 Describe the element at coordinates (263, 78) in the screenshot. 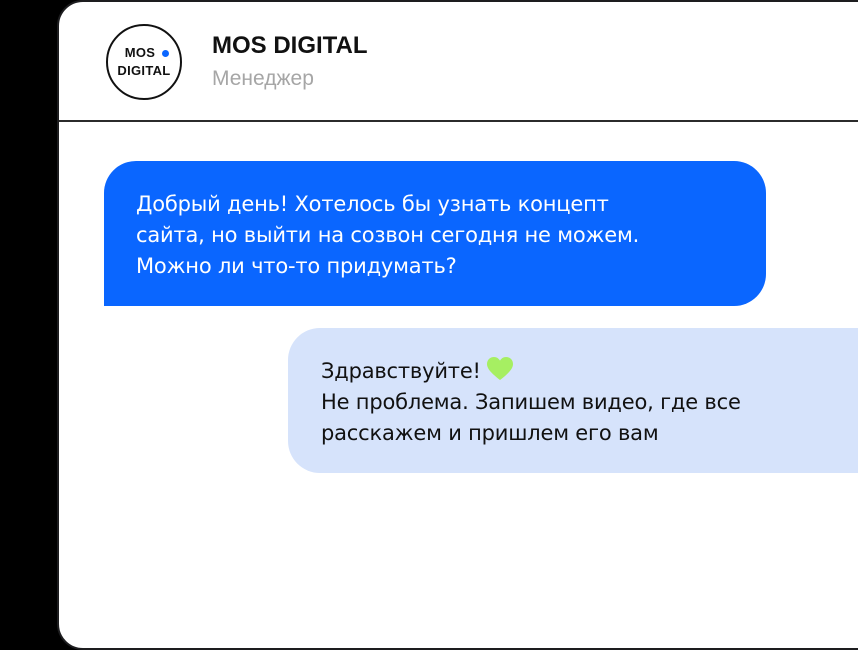

I see `contact-role: Менеджер` at that location.